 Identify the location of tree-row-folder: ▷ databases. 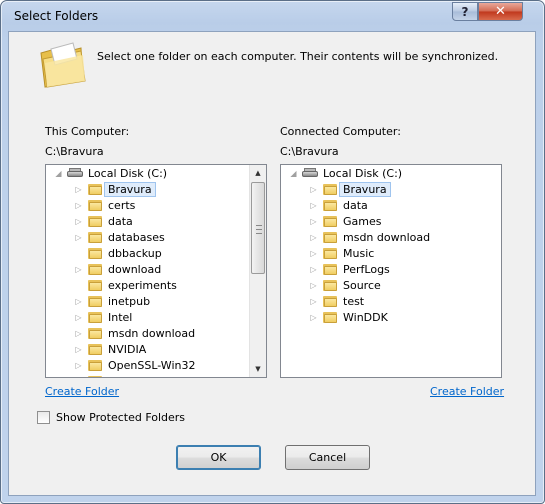
(119, 237).